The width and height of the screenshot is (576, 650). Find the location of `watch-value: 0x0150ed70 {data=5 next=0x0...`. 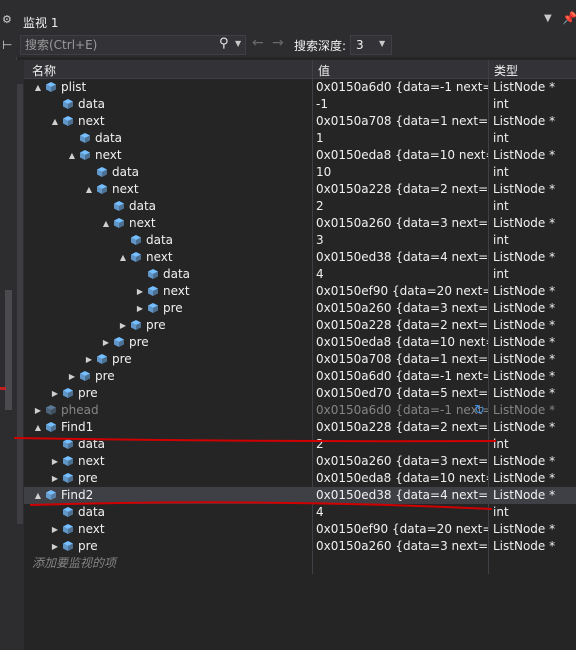

watch-value: 0x0150ed70 {data=5 next=0x0... is located at coordinates (402, 393).